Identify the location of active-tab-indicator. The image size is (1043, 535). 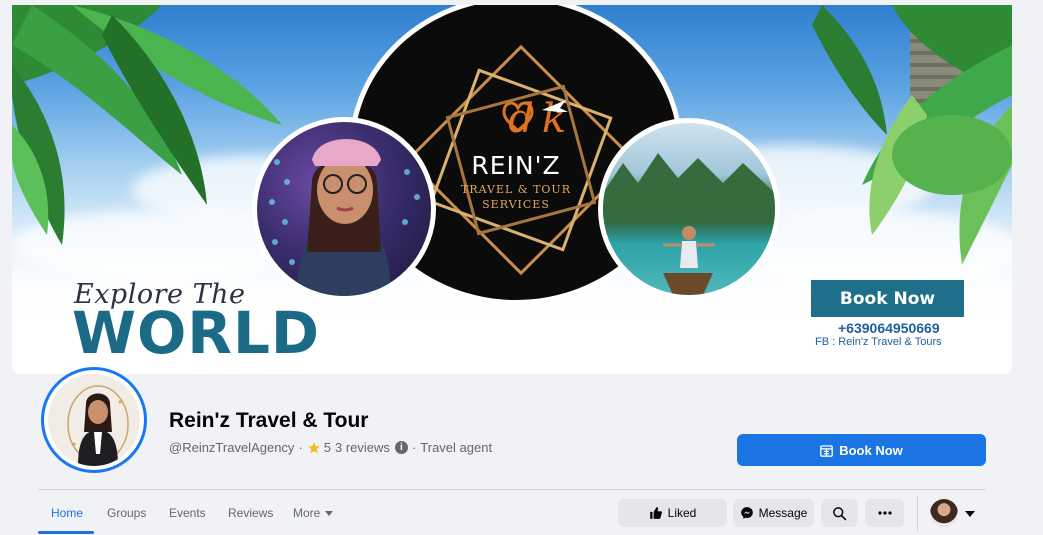
(66, 532).